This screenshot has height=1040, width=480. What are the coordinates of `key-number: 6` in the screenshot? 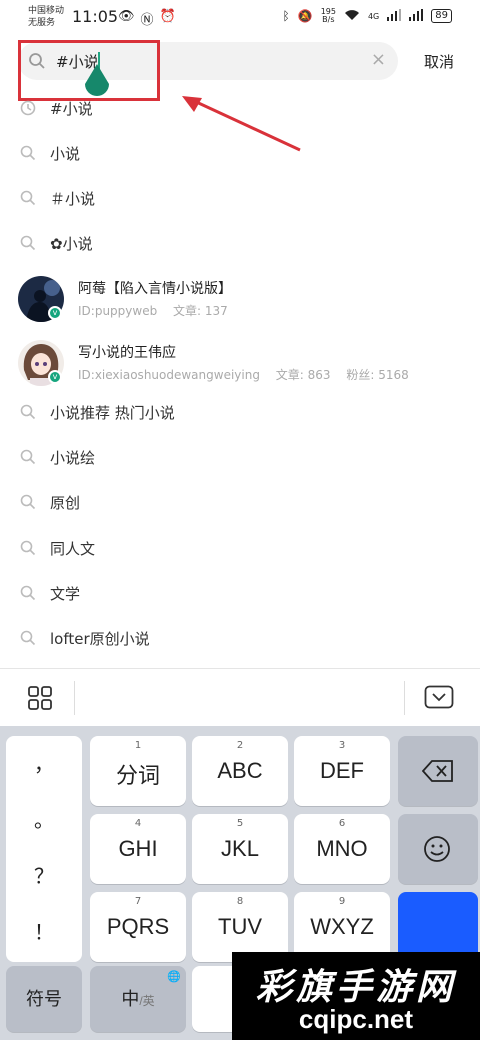 It's located at (342, 823).